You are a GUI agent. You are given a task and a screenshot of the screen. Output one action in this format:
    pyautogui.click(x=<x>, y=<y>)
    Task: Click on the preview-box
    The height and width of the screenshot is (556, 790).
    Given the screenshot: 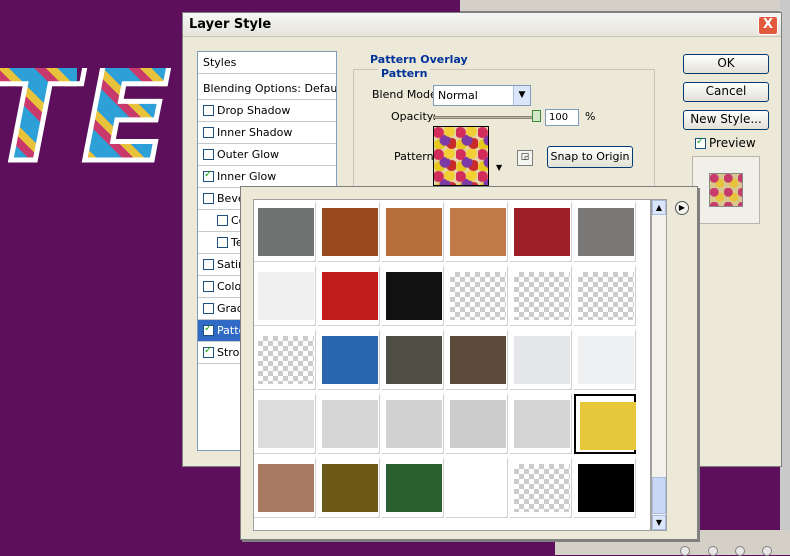 What is the action you would take?
    pyautogui.click(x=726, y=190)
    